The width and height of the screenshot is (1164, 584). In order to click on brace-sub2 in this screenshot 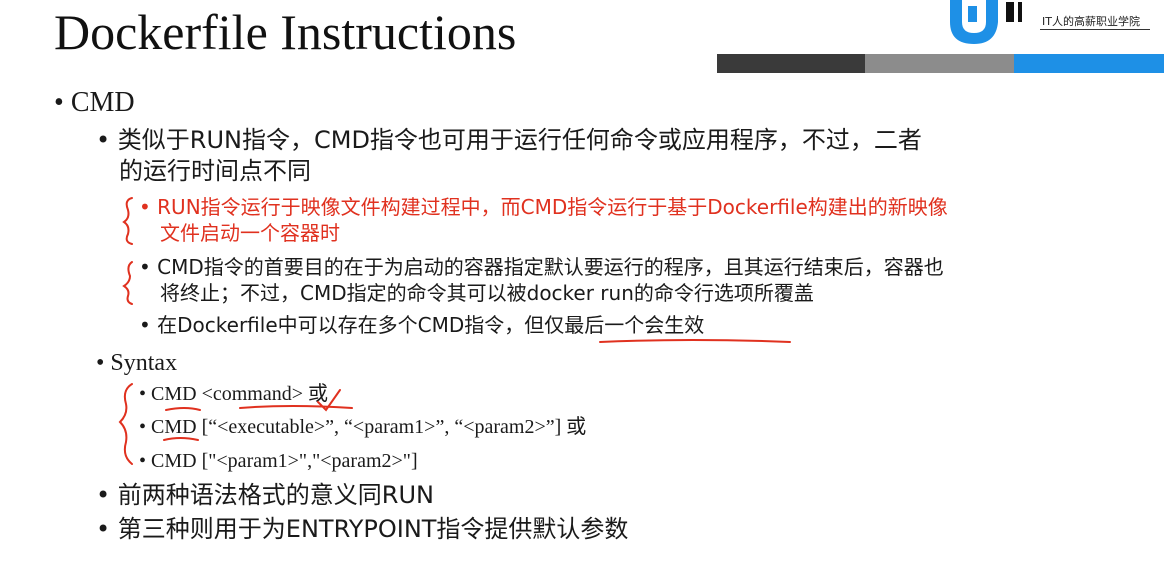, I will do `click(127, 283)`.